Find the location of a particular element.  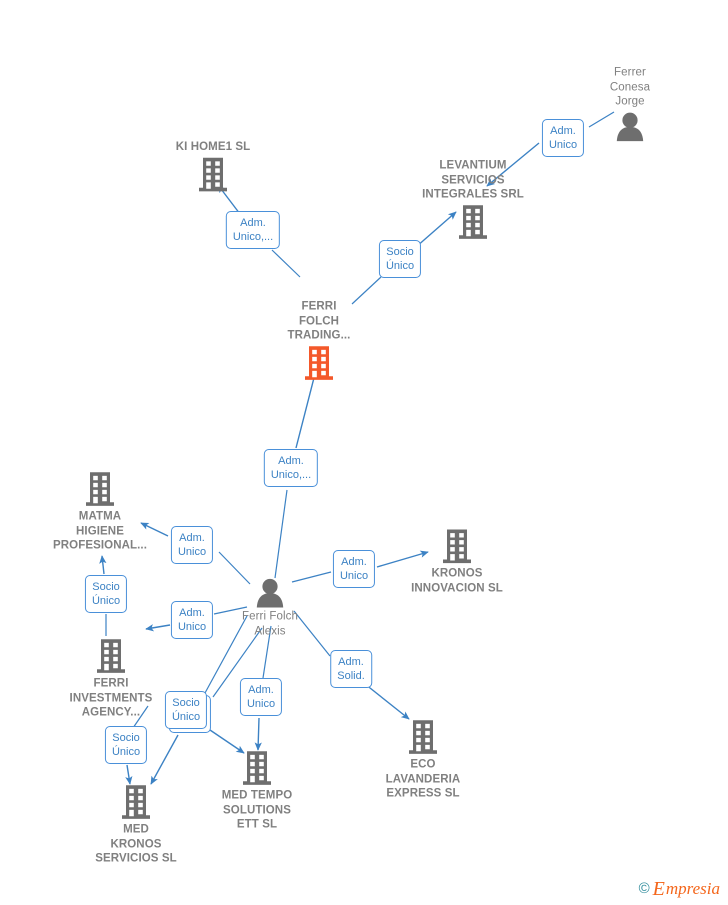

edge-label-adm-unico-alexis-matma: Adm. Unico is located at coordinates (192, 545).